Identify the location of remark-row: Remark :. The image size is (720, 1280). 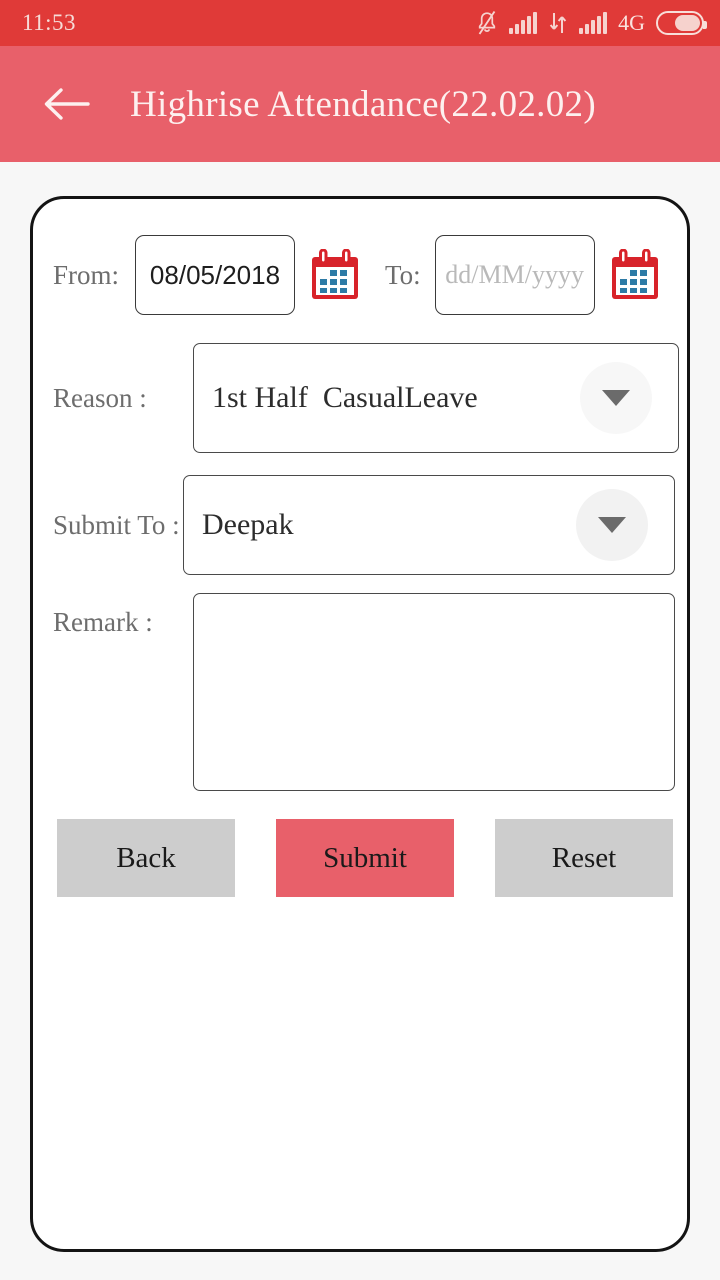
(360, 692).